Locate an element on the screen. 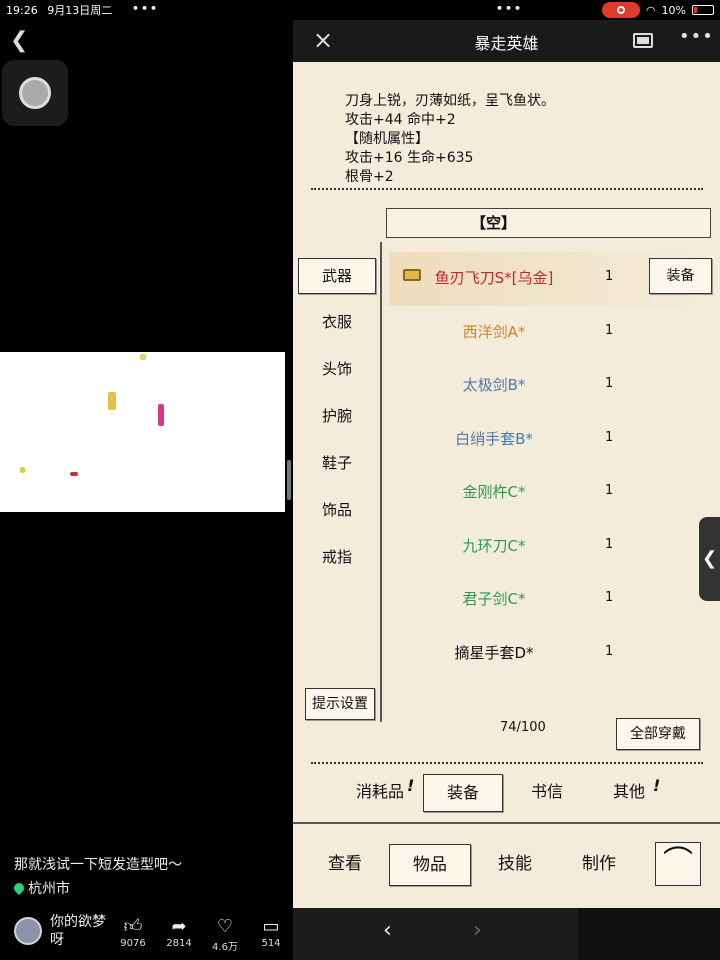  wifi-icon: ◠ is located at coordinates (650, 10).